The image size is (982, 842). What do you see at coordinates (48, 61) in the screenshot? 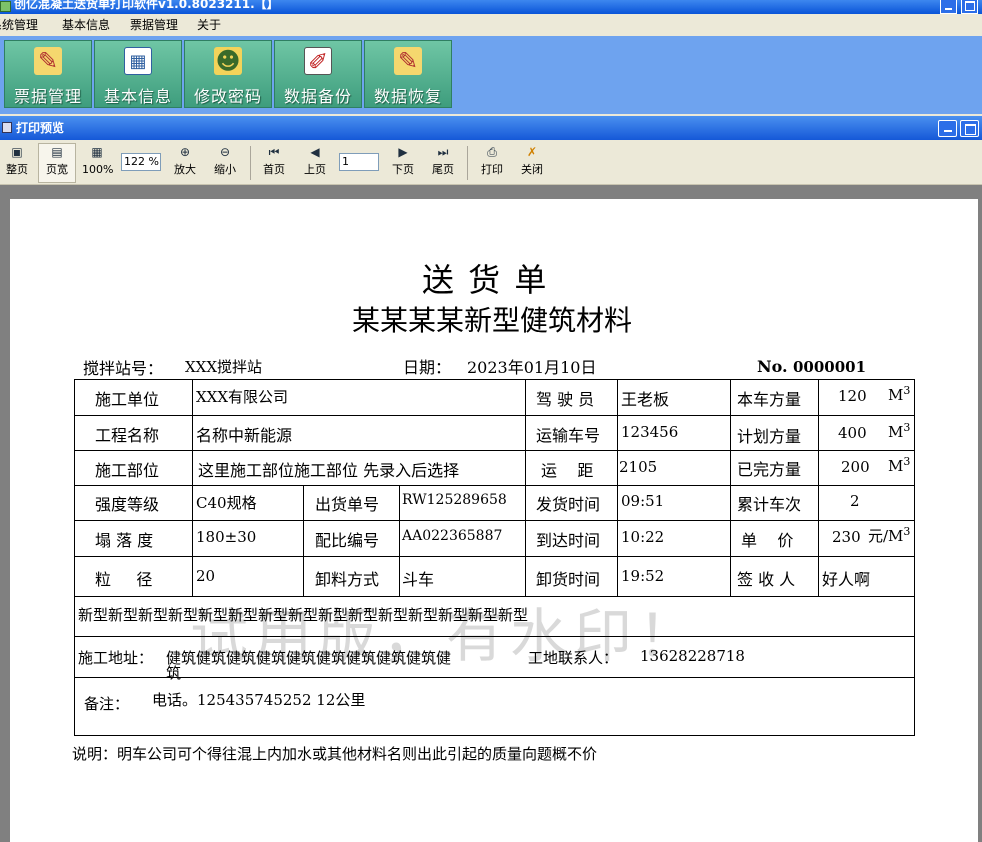
I see `notepad-pencil-icon: ✎` at bounding box center [48, 61].